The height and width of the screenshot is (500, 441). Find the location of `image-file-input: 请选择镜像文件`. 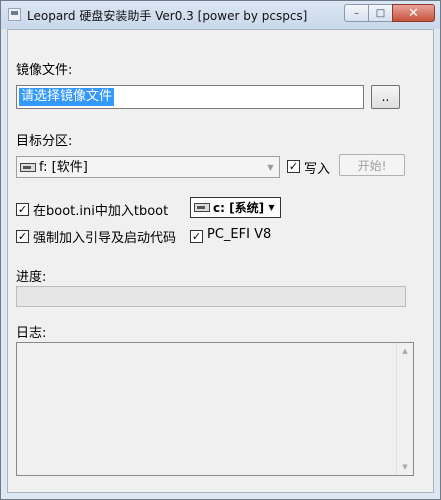

image-file-input: 请选择镜像文件 is located at coordinates (190, 97).